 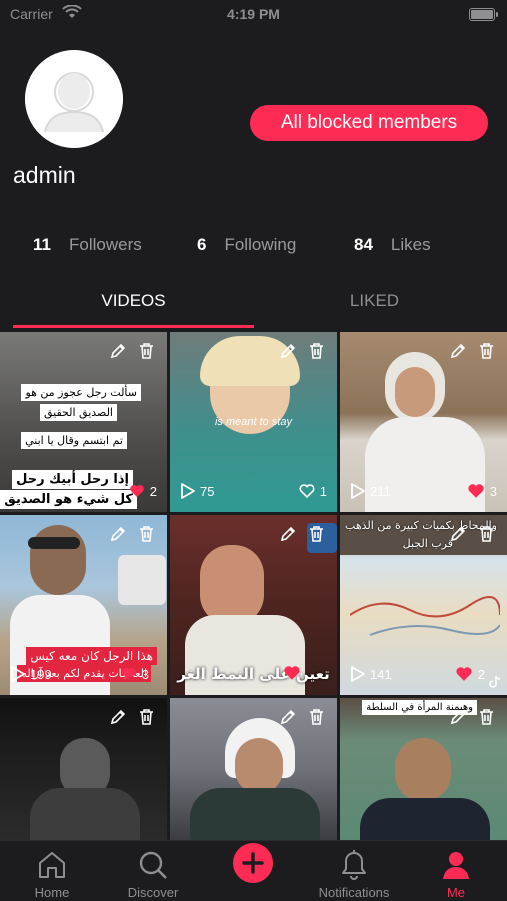 I want to click on followers-stat: 11 Followers, so click(x=87, y=245).